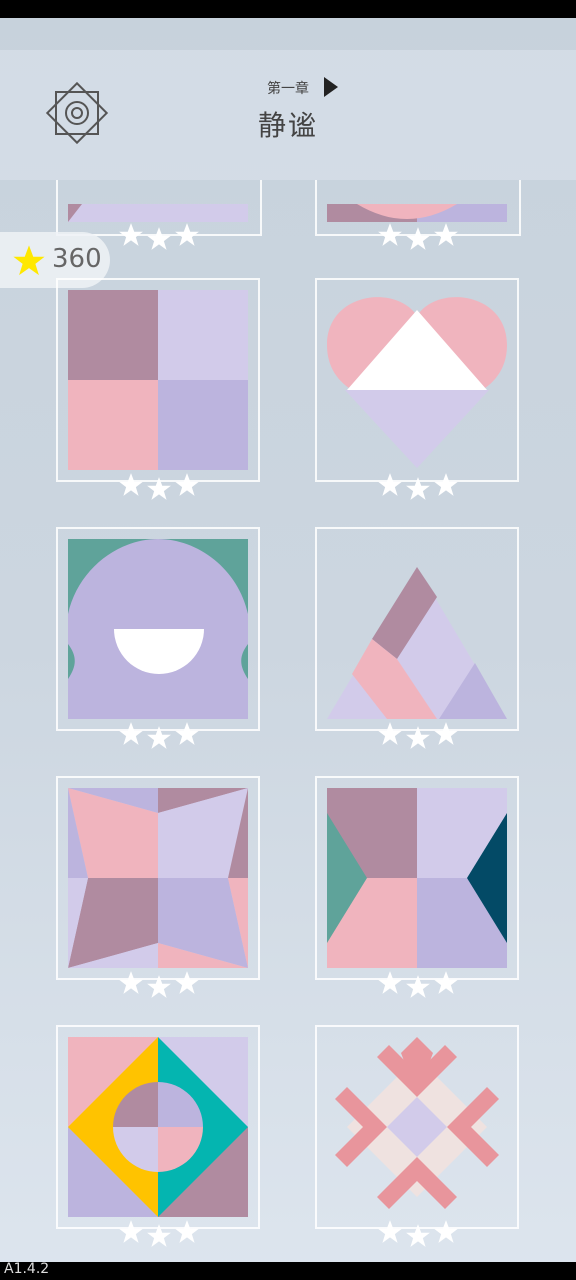 The width and height of the screenshot is (576, 1280). What do you see at coordinates (331, 87) in the screenshot?
I see `next-chapter-arrow-icon` at bounding box center [331, 87].